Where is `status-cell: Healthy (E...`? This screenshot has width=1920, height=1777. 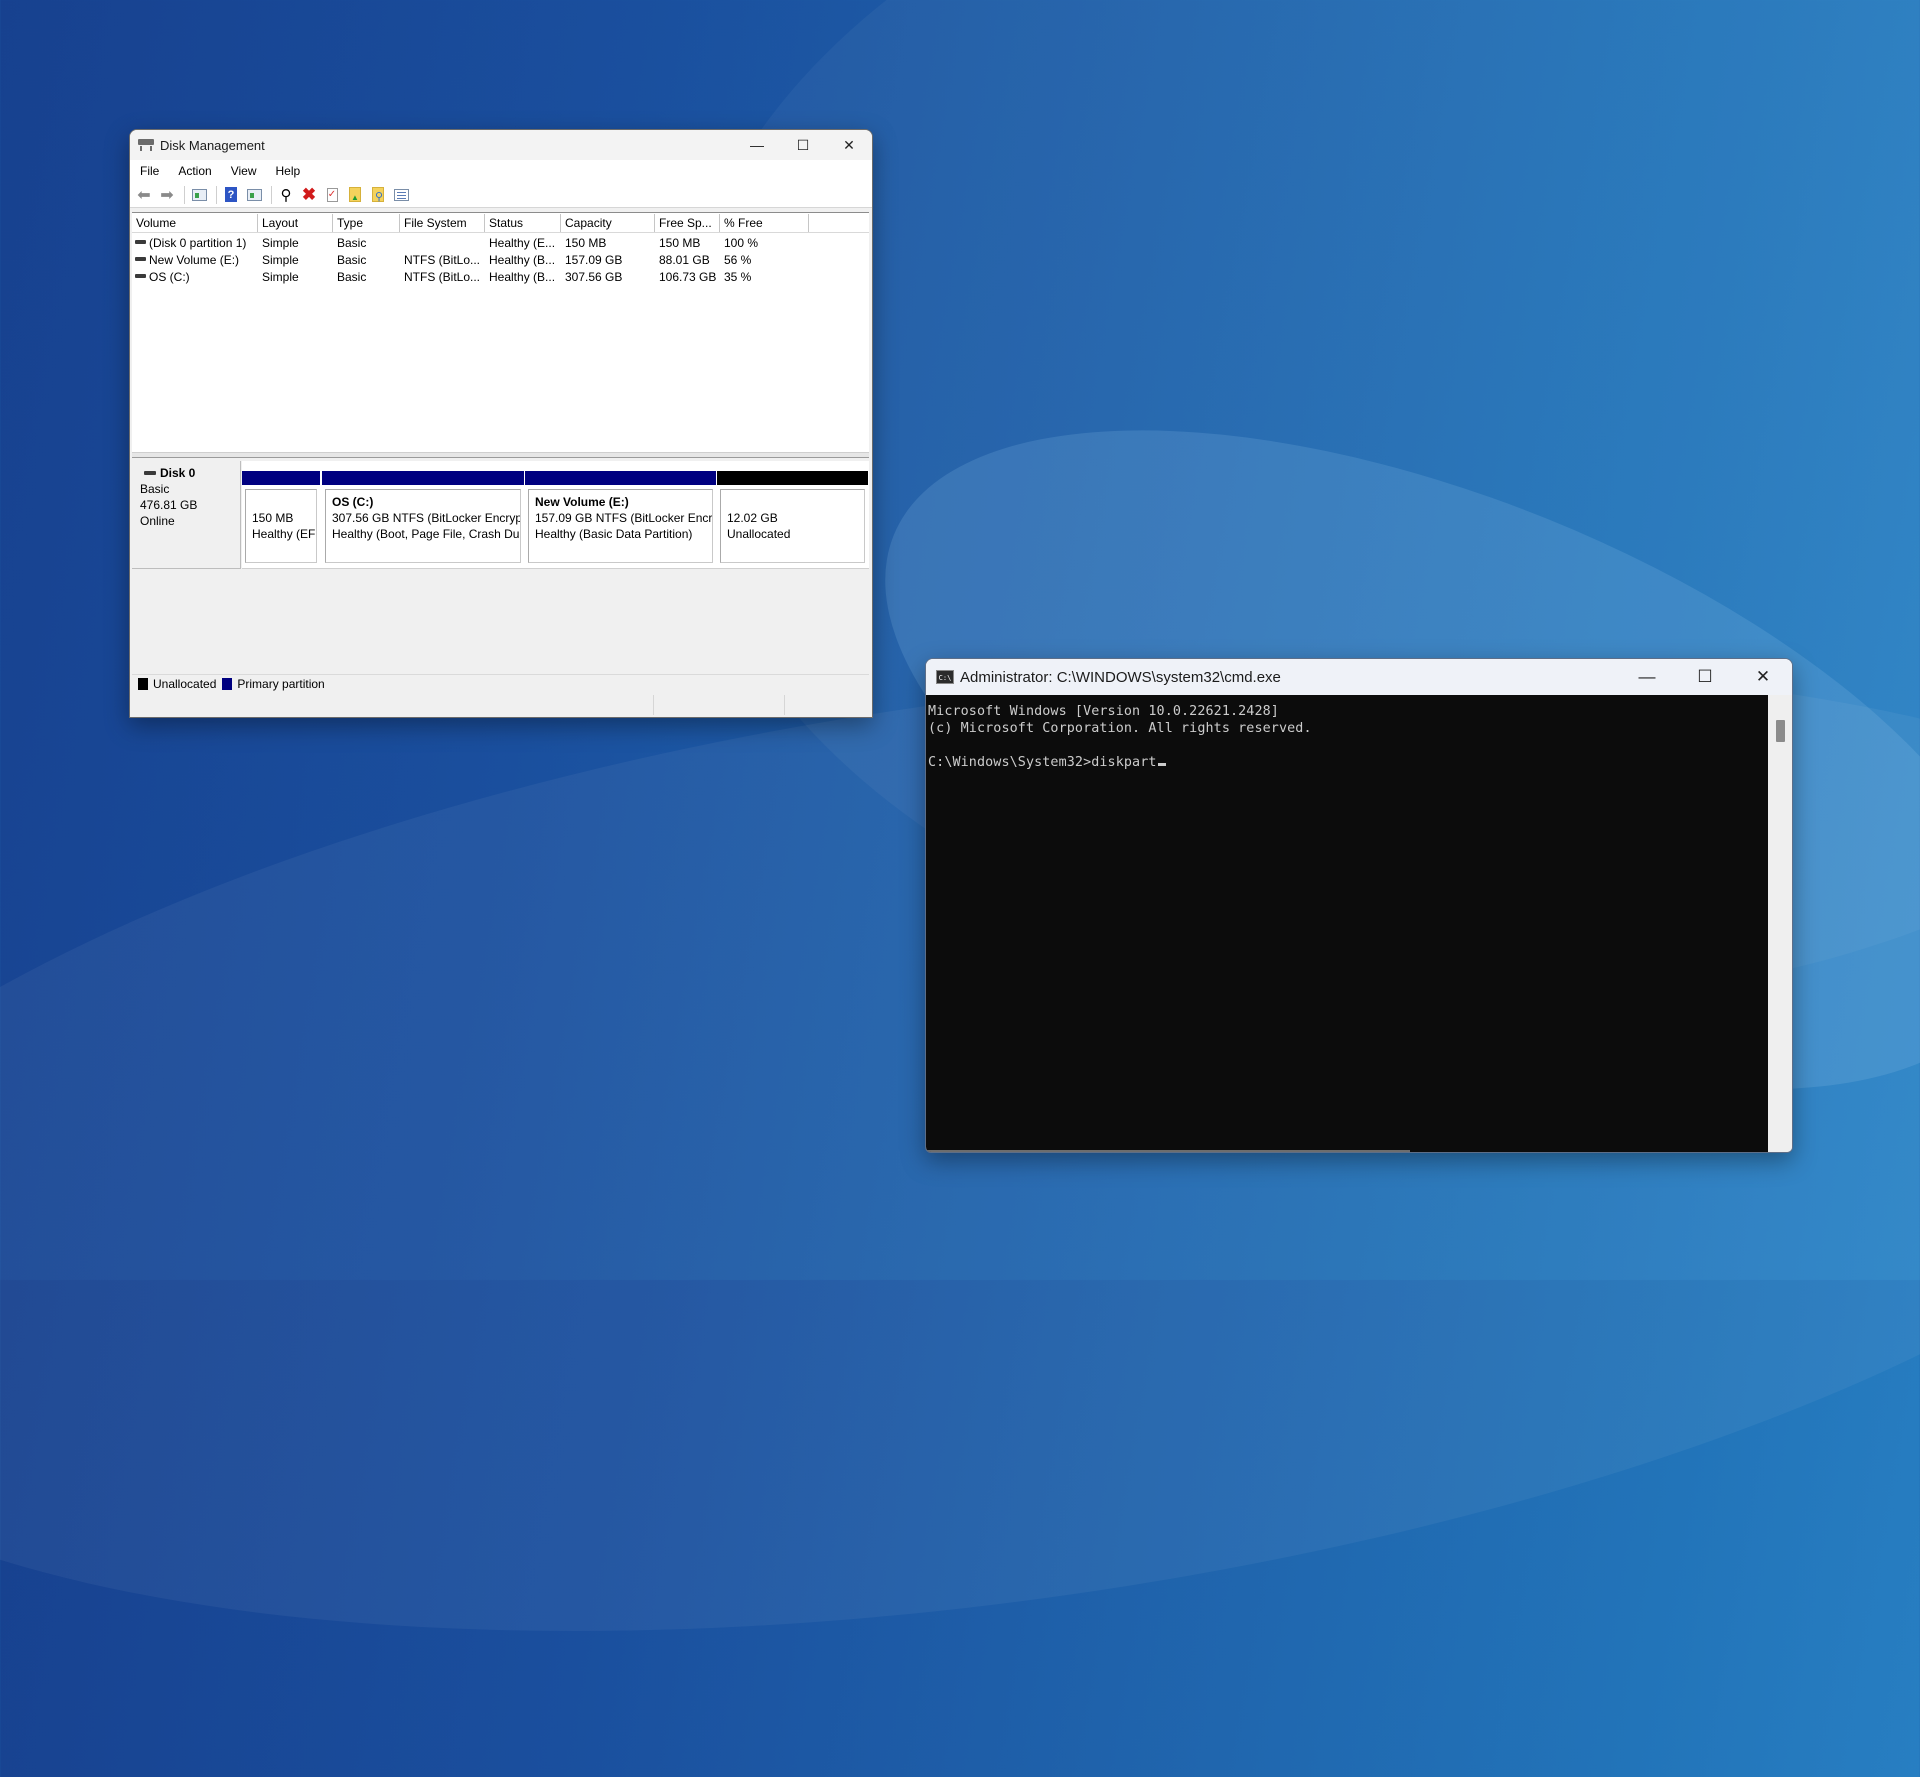
status-cell: Healthy (E... is located at coordinates (522, 243).